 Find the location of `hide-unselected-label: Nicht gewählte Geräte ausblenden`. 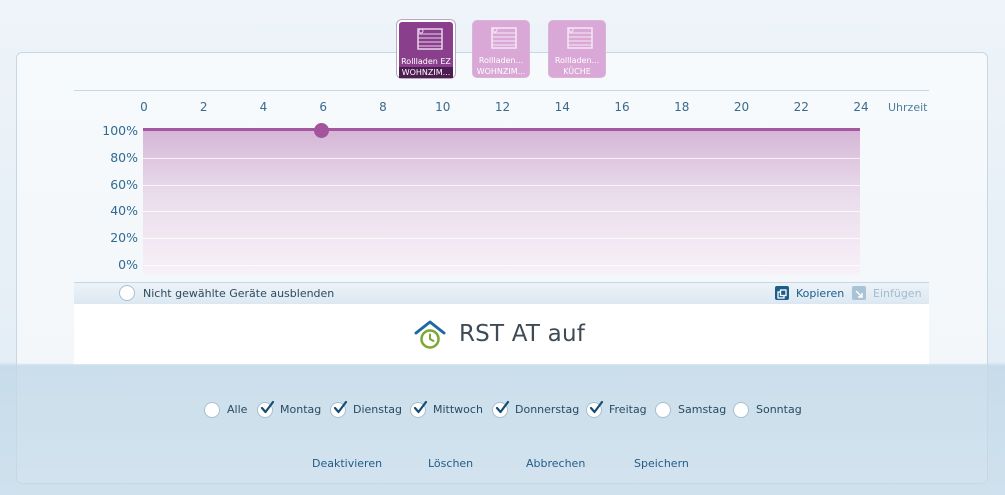

hide-unselected-label: Nicht gewählte Geräte ausblenden is located at coordinates (239, 293).